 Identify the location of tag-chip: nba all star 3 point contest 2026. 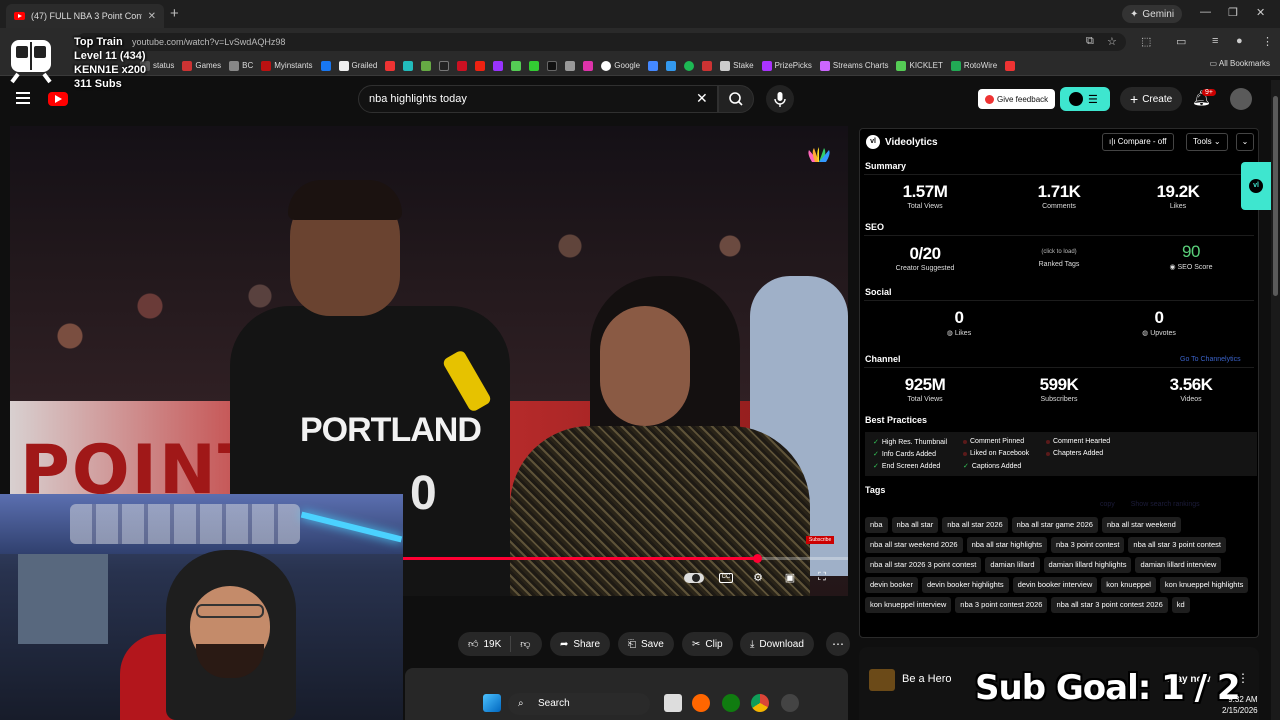
(1109, 605).